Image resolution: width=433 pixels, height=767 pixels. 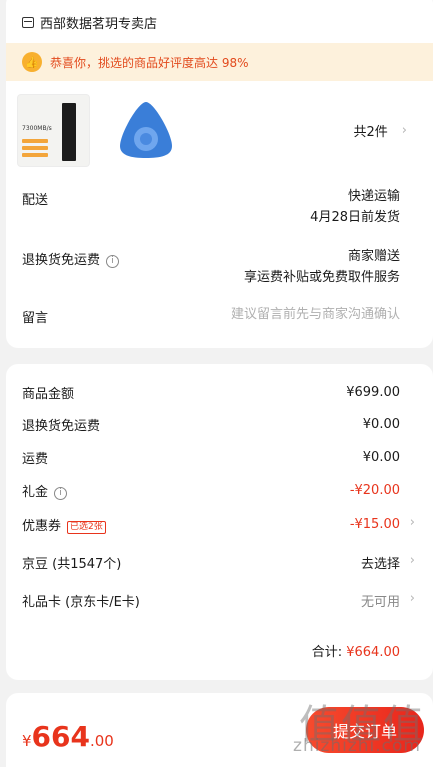 I want to click on price-currency: ¥, so click(x=27, y=741).